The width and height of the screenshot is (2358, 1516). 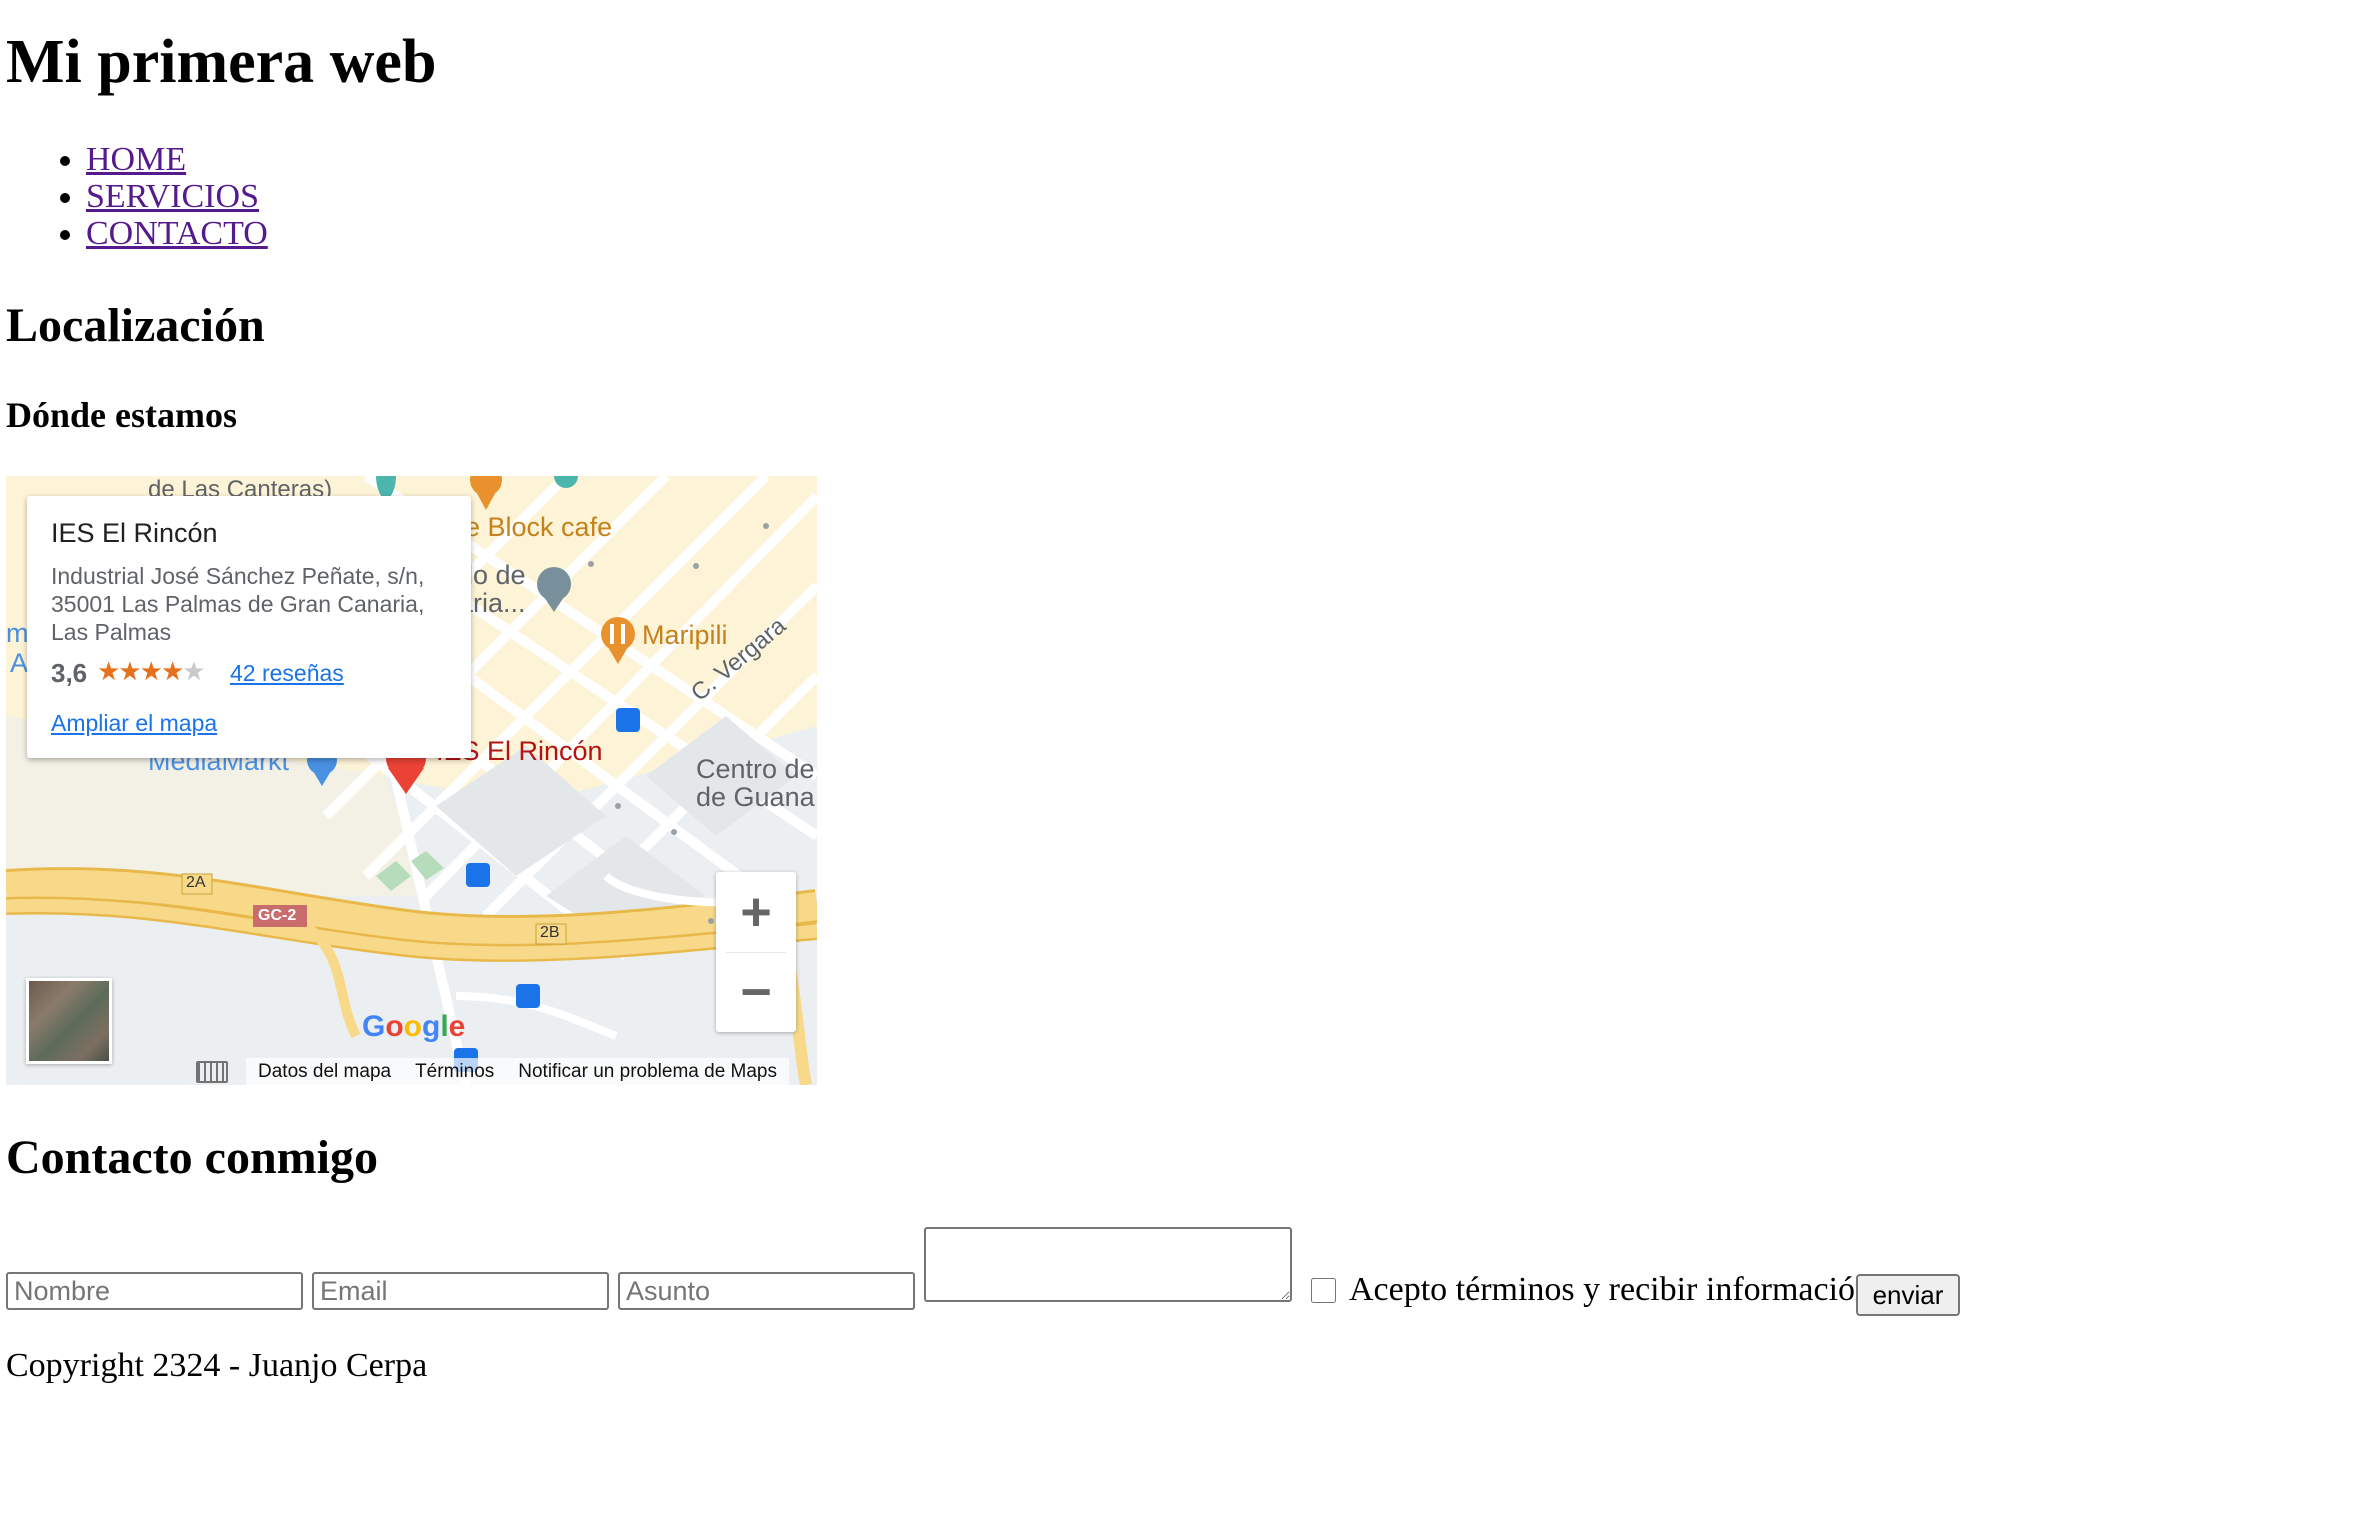 I want to click on map-data-link: Datos del mapa, so click(x=324, y=1072).